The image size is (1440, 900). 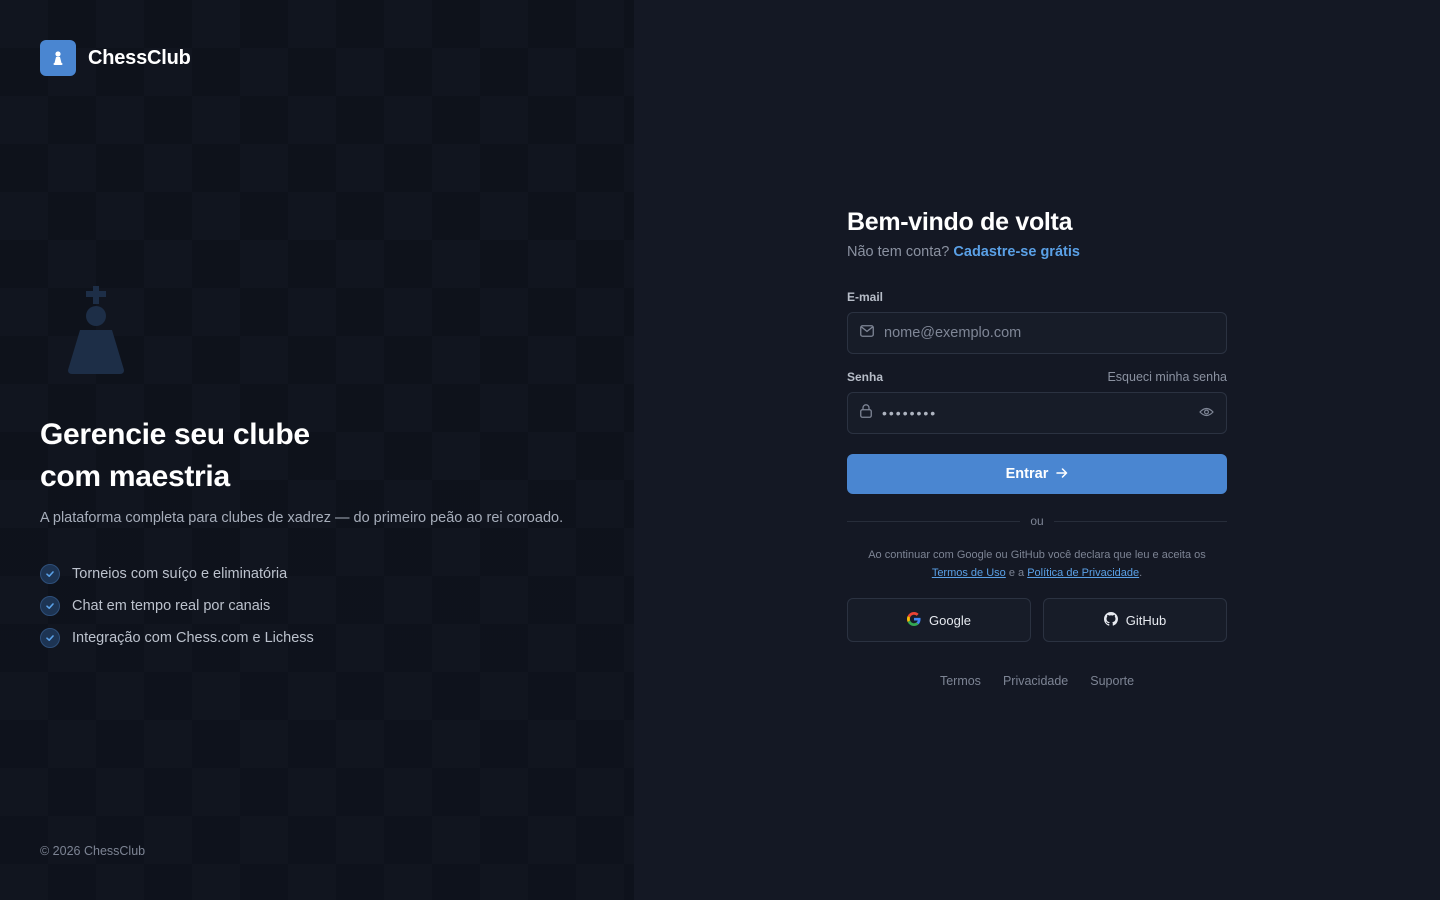 I want to click on footer-support-link: Suporte, so click(x=1112, y=681).